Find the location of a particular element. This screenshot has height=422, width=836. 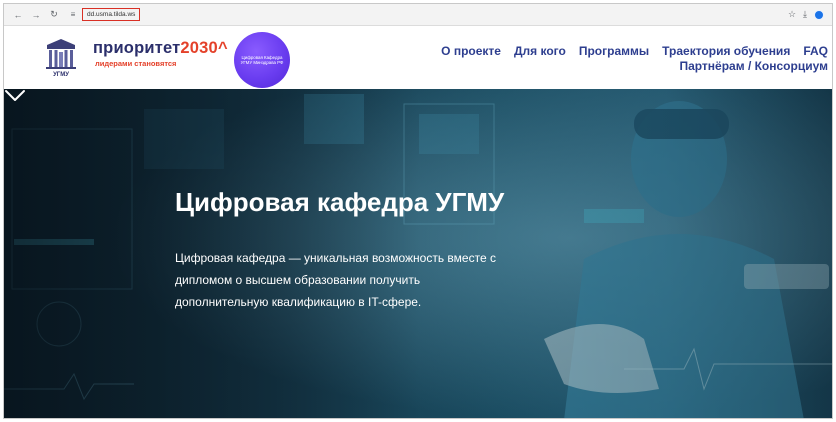

badge-text: Цифровая Кафедра УГМУ Минздрава РФ is located at coordinates (262, 59).